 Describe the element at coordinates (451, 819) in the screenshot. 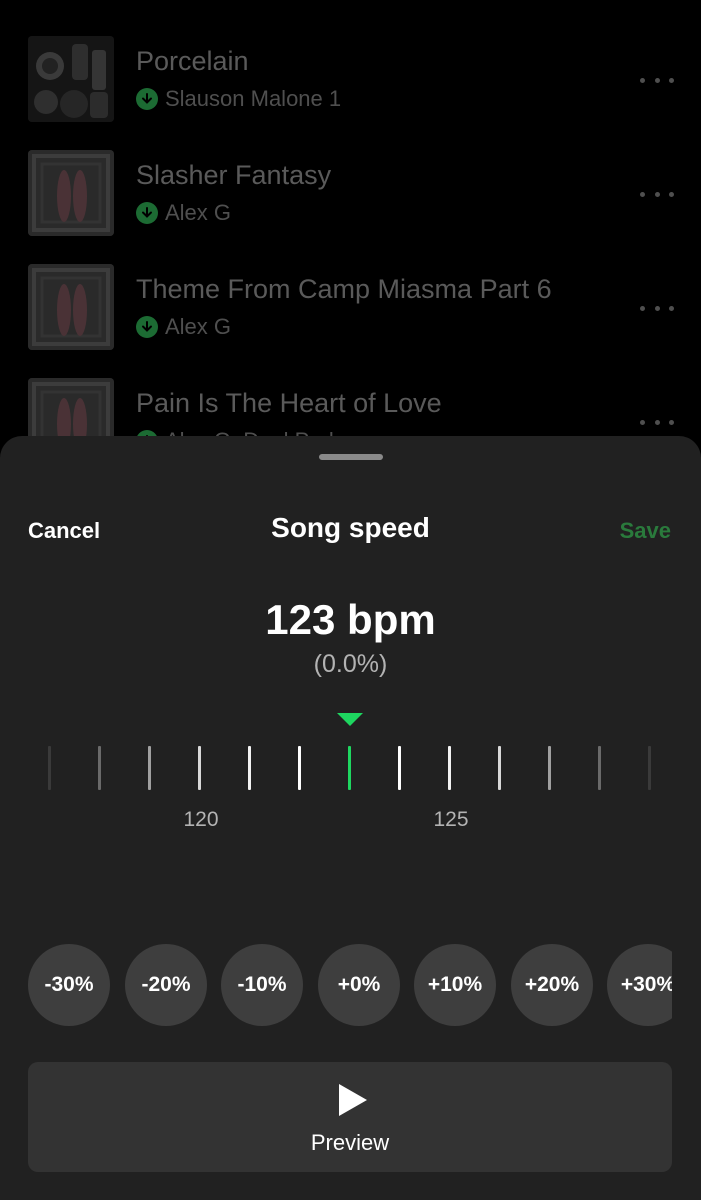

I see `tick-label: 125` at that location.